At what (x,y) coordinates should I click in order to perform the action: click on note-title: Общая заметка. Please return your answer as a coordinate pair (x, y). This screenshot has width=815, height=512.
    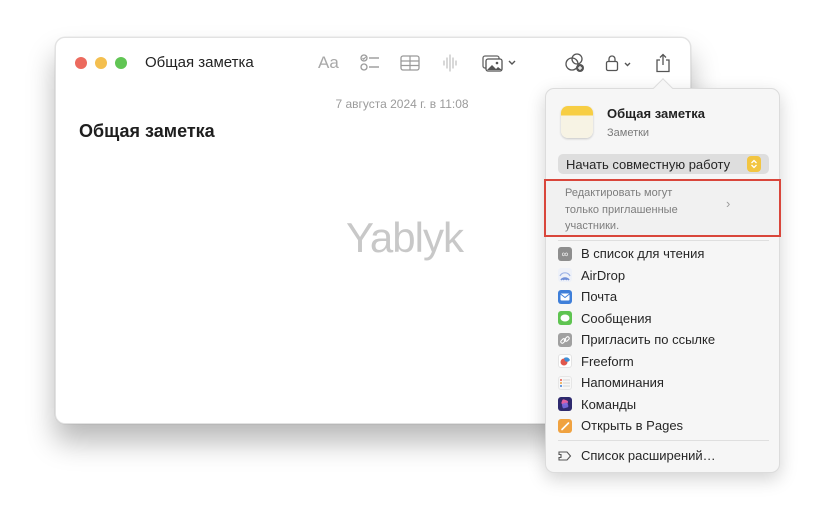
    Looking at the image, I should click on (147, 131).